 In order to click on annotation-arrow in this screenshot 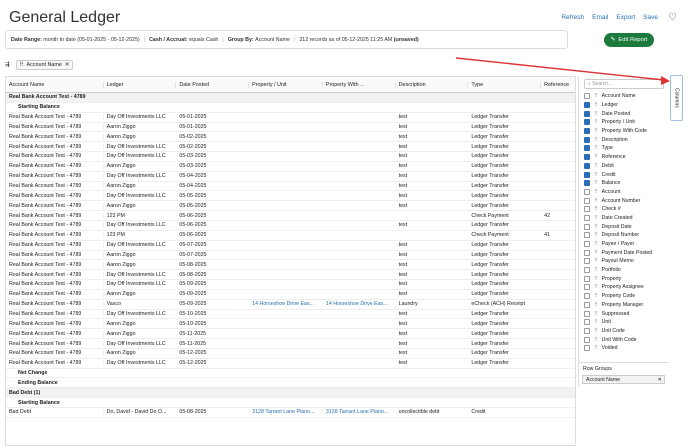, I will do `click(562, 71)`.